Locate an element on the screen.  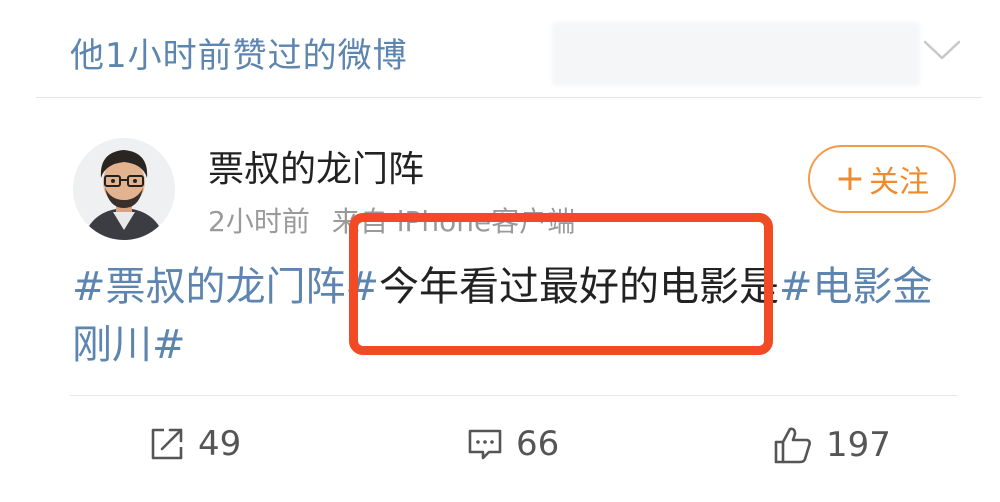
post-body-text: 今年看过最好的电影是 is located at coordinates (579, 287).